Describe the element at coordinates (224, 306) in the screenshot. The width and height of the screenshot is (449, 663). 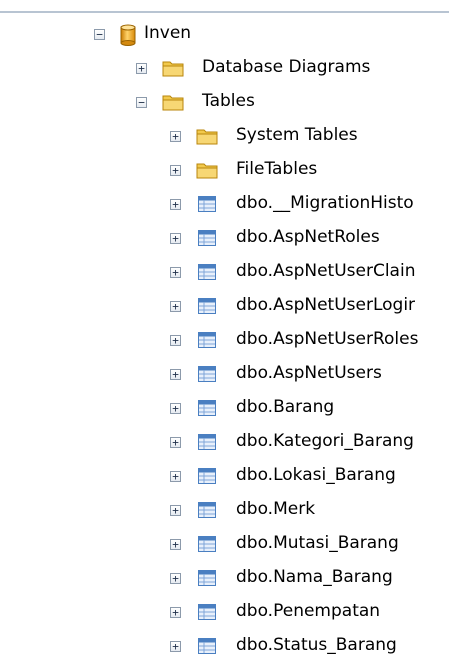
I see `tree-node-table: + dbo.AspNetUserLogir` at that location.